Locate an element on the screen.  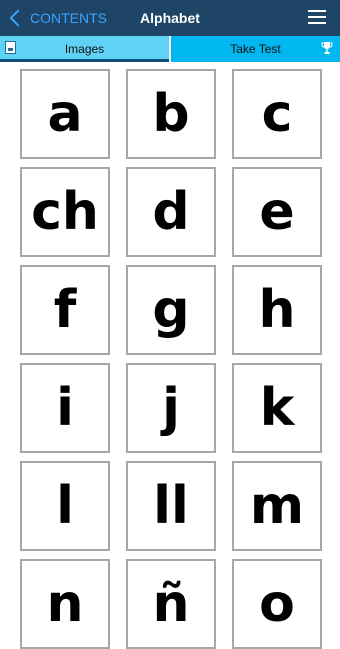
letter-card: f is located at coordinates (65, 310).